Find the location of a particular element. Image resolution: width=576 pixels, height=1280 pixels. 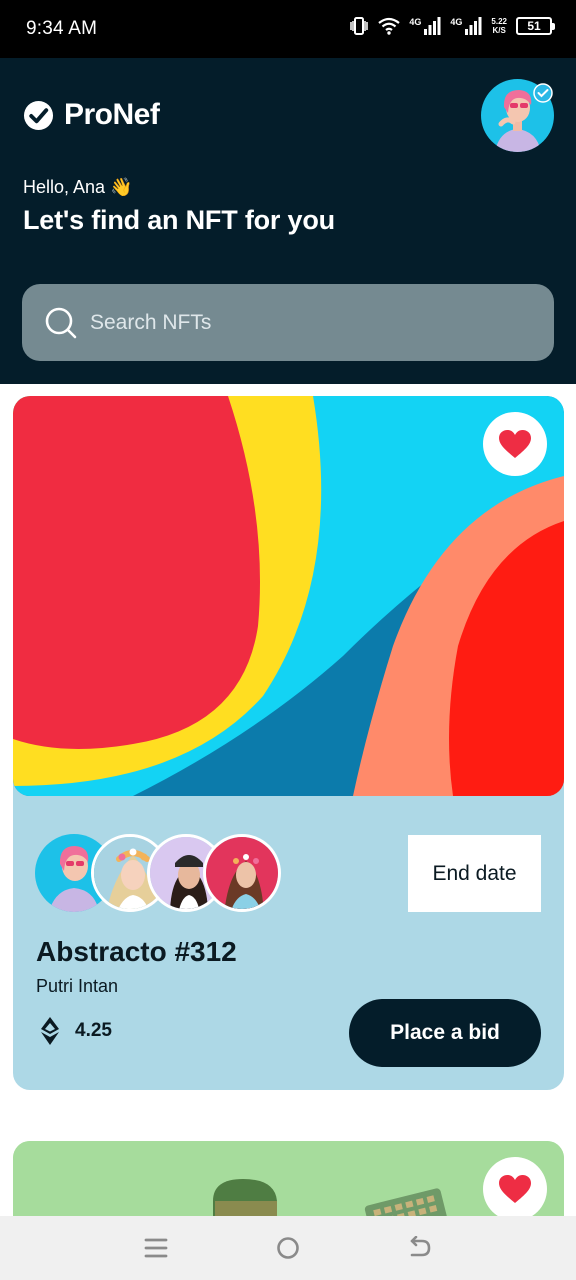

end-date-button: End date is located at coordinates (474, 873).